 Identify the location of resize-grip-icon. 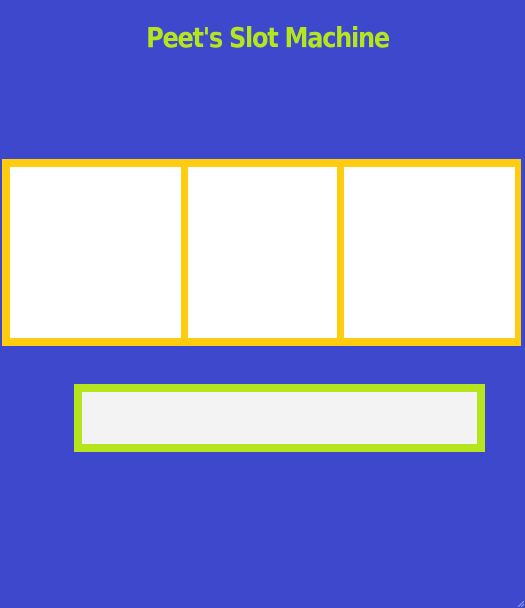
(521, 604).